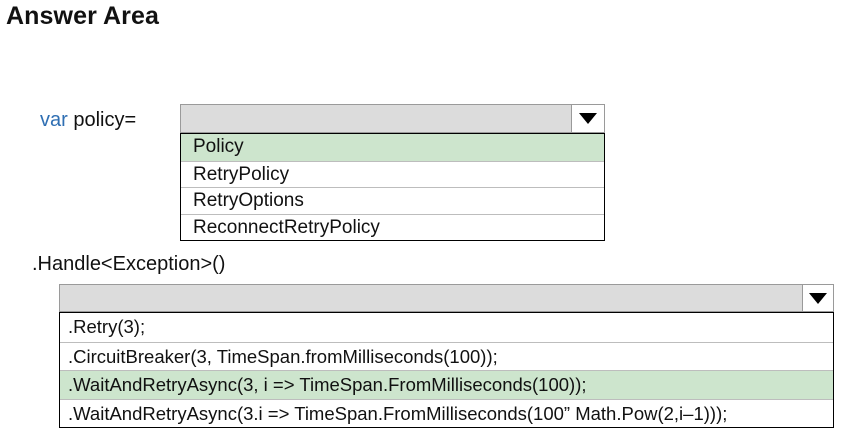  I want to click on var-policy-line: var policy=, so click(88, 120).